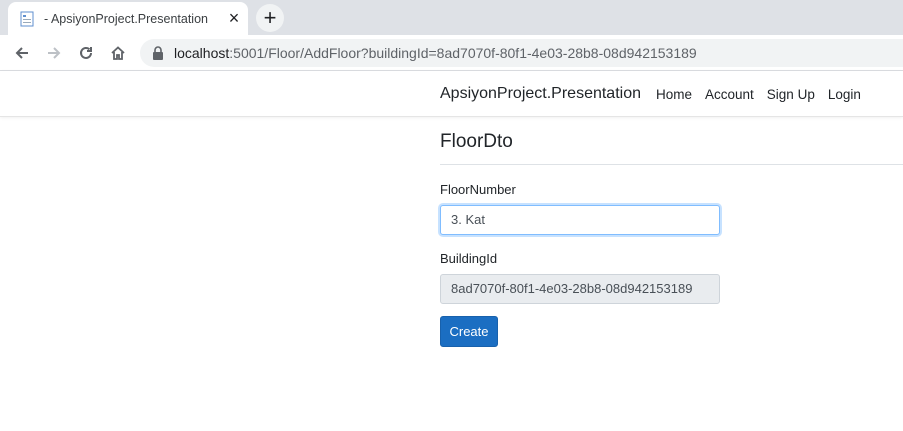 Image resolution: width=903 pixels, height=431 pixels. What do you see at coordinates (540, 94) in the screenshot?
I see `navbar-brand: ApsiyonProject.Presentation` at bounding box center [540, 94].